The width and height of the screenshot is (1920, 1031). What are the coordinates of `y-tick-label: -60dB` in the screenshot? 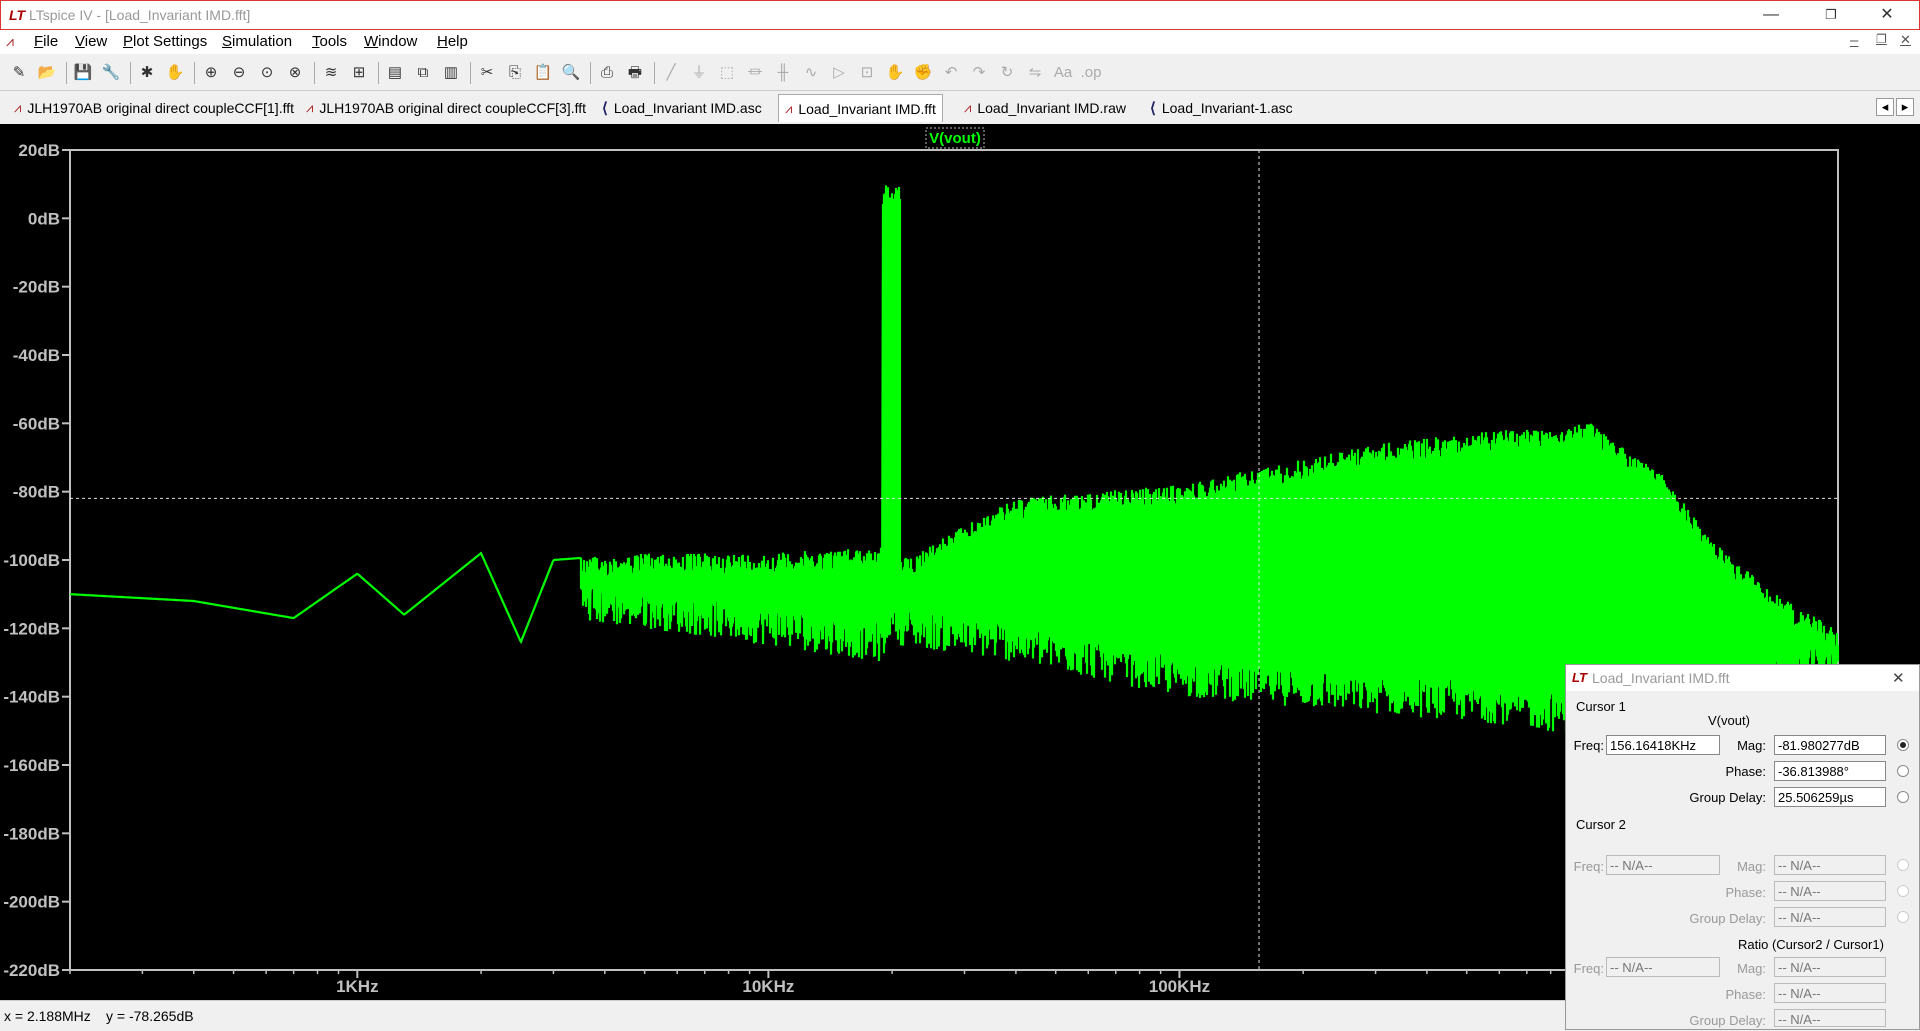 It's located at (36, 423).